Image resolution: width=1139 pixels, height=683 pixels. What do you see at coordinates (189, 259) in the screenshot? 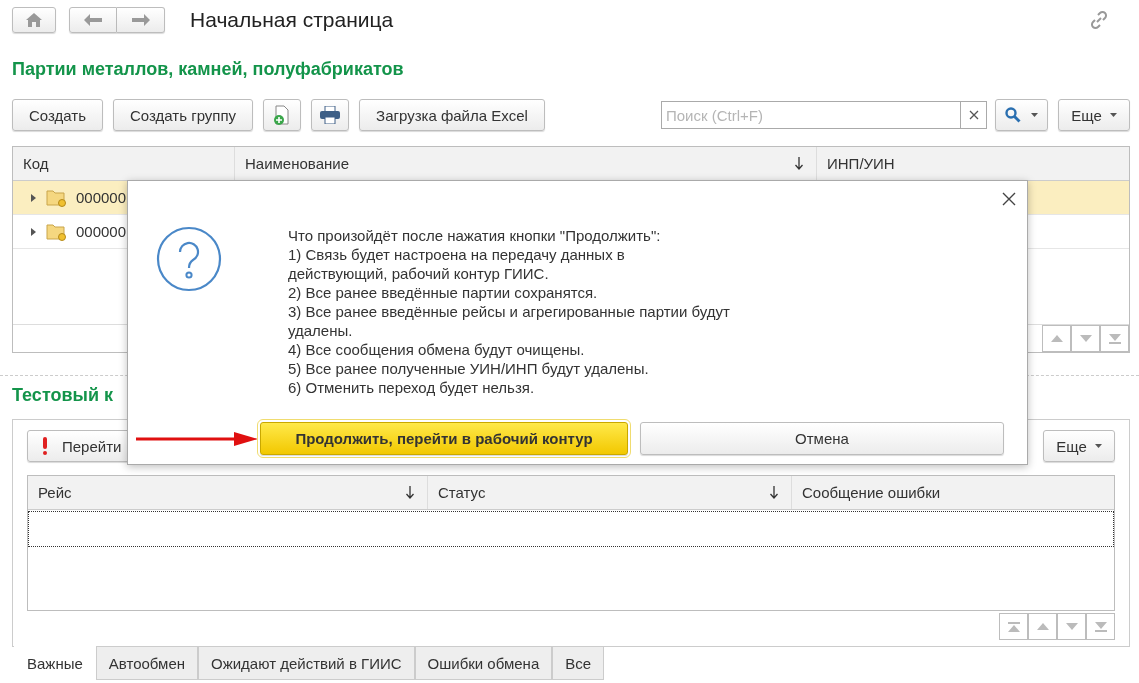
I see `question-icon` at bounding box center [189, 259].